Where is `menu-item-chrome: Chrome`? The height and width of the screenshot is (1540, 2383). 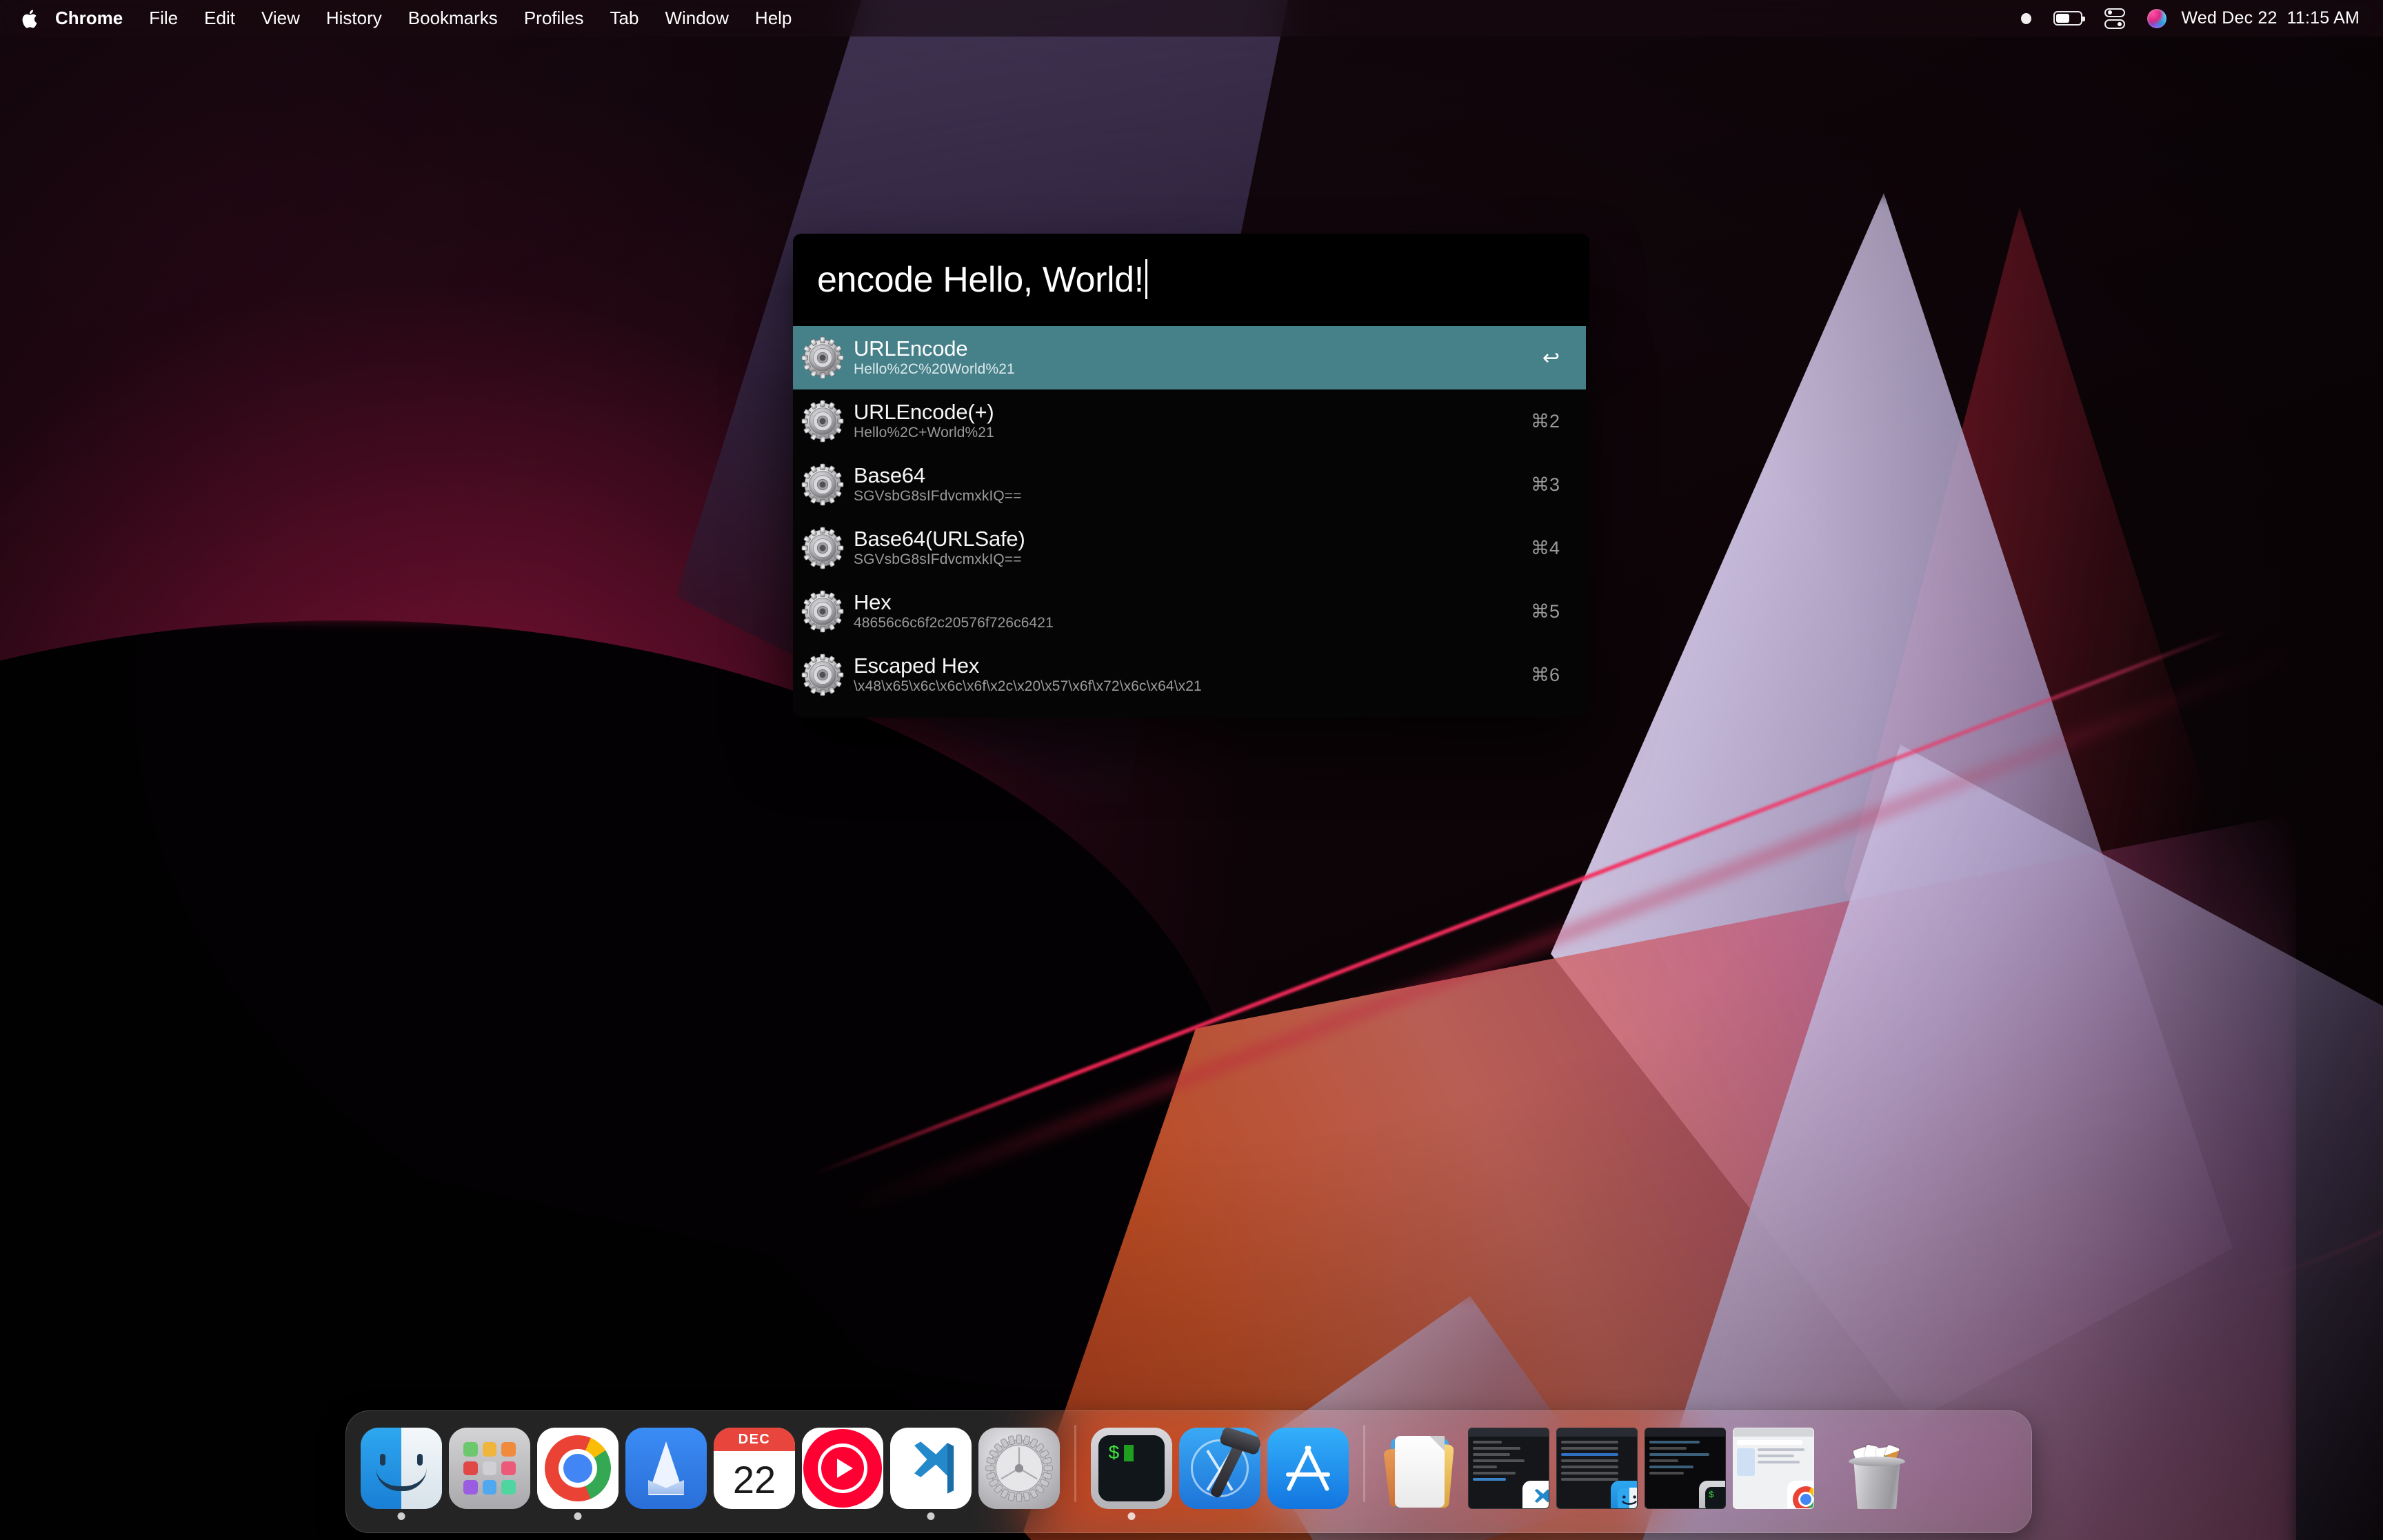 menu-item-chrome: Chrome is located at coordinates (88, 19).